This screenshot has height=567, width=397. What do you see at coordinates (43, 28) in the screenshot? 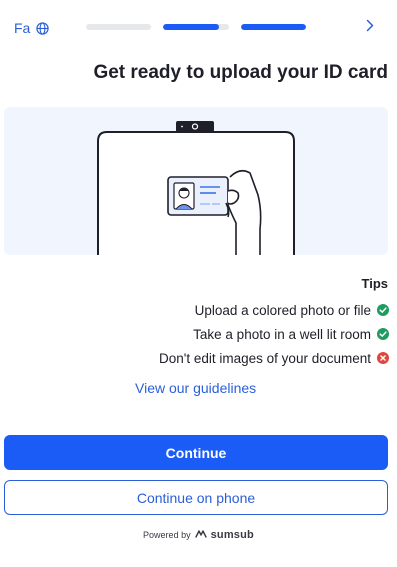
I see `globe-icon` at bounding box center [43, 28].